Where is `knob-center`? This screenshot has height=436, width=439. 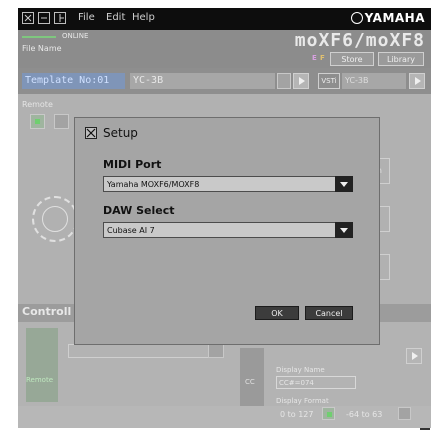
knob-center is located at coordinates (55, 219).